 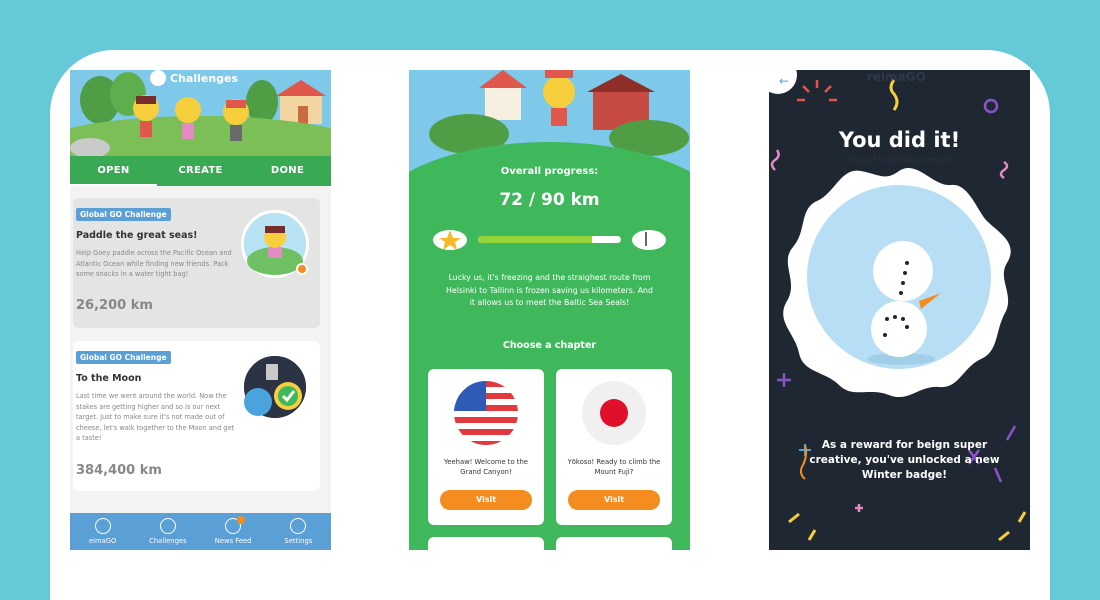 I want to click on challenge-title: To the Moon, so click(x=109, y=378).